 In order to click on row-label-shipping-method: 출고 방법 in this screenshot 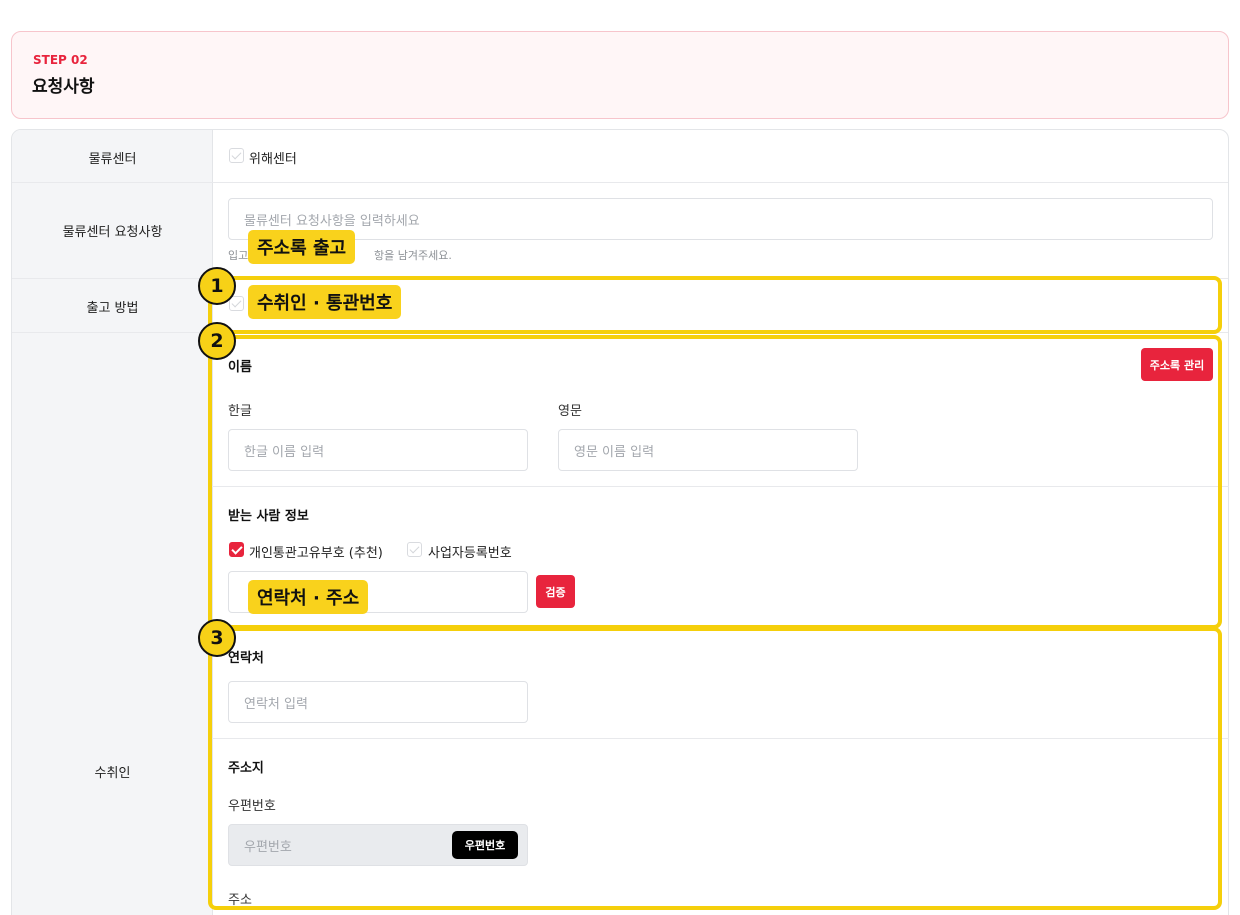, I will do `click(112, 308)`.